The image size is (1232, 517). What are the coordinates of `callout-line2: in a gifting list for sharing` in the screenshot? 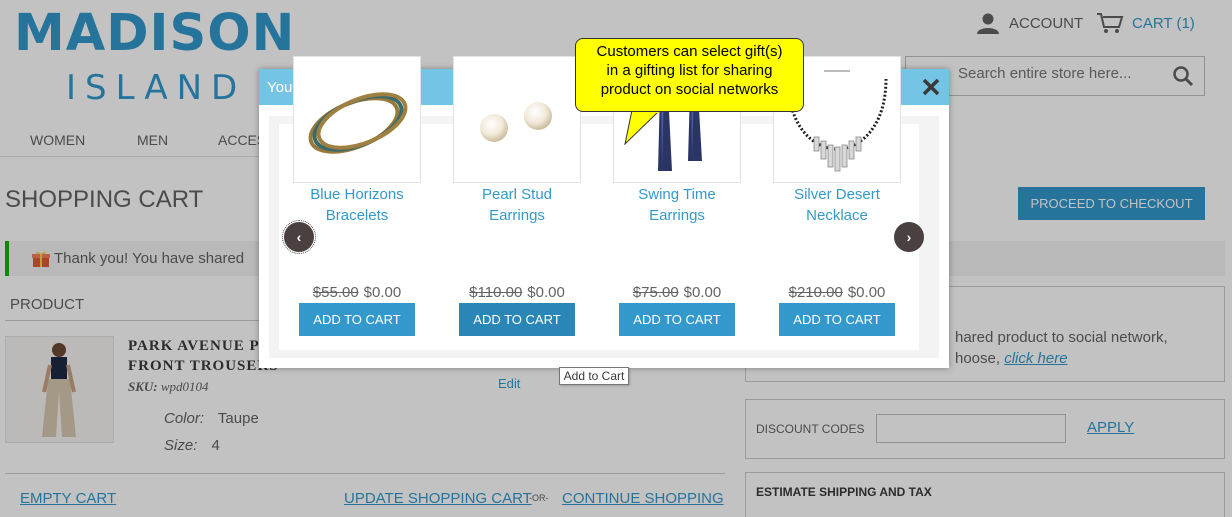 It's located at (689, 70).